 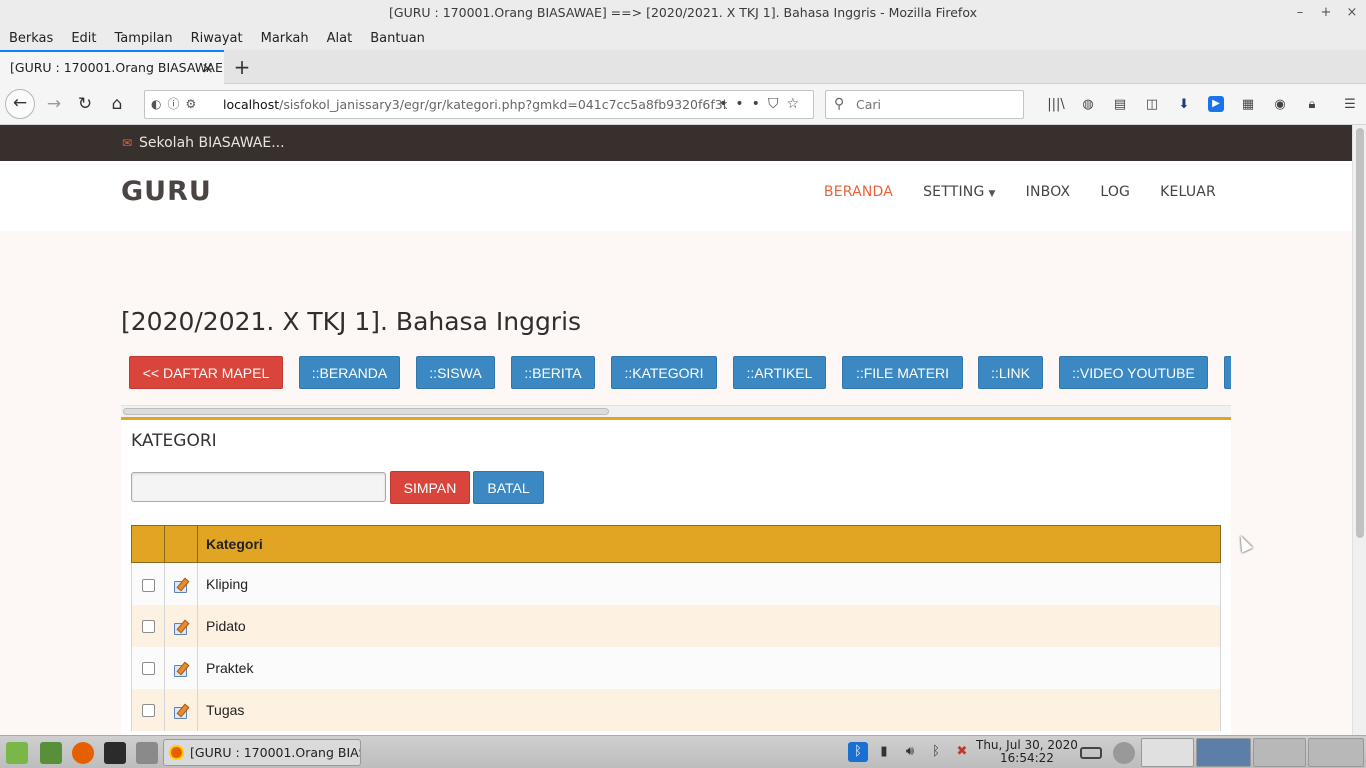 What do you see at coordinates (962, 752) in the screenshot?
I see `update-shield-icon: ✖` at bounding box center [962, 752].